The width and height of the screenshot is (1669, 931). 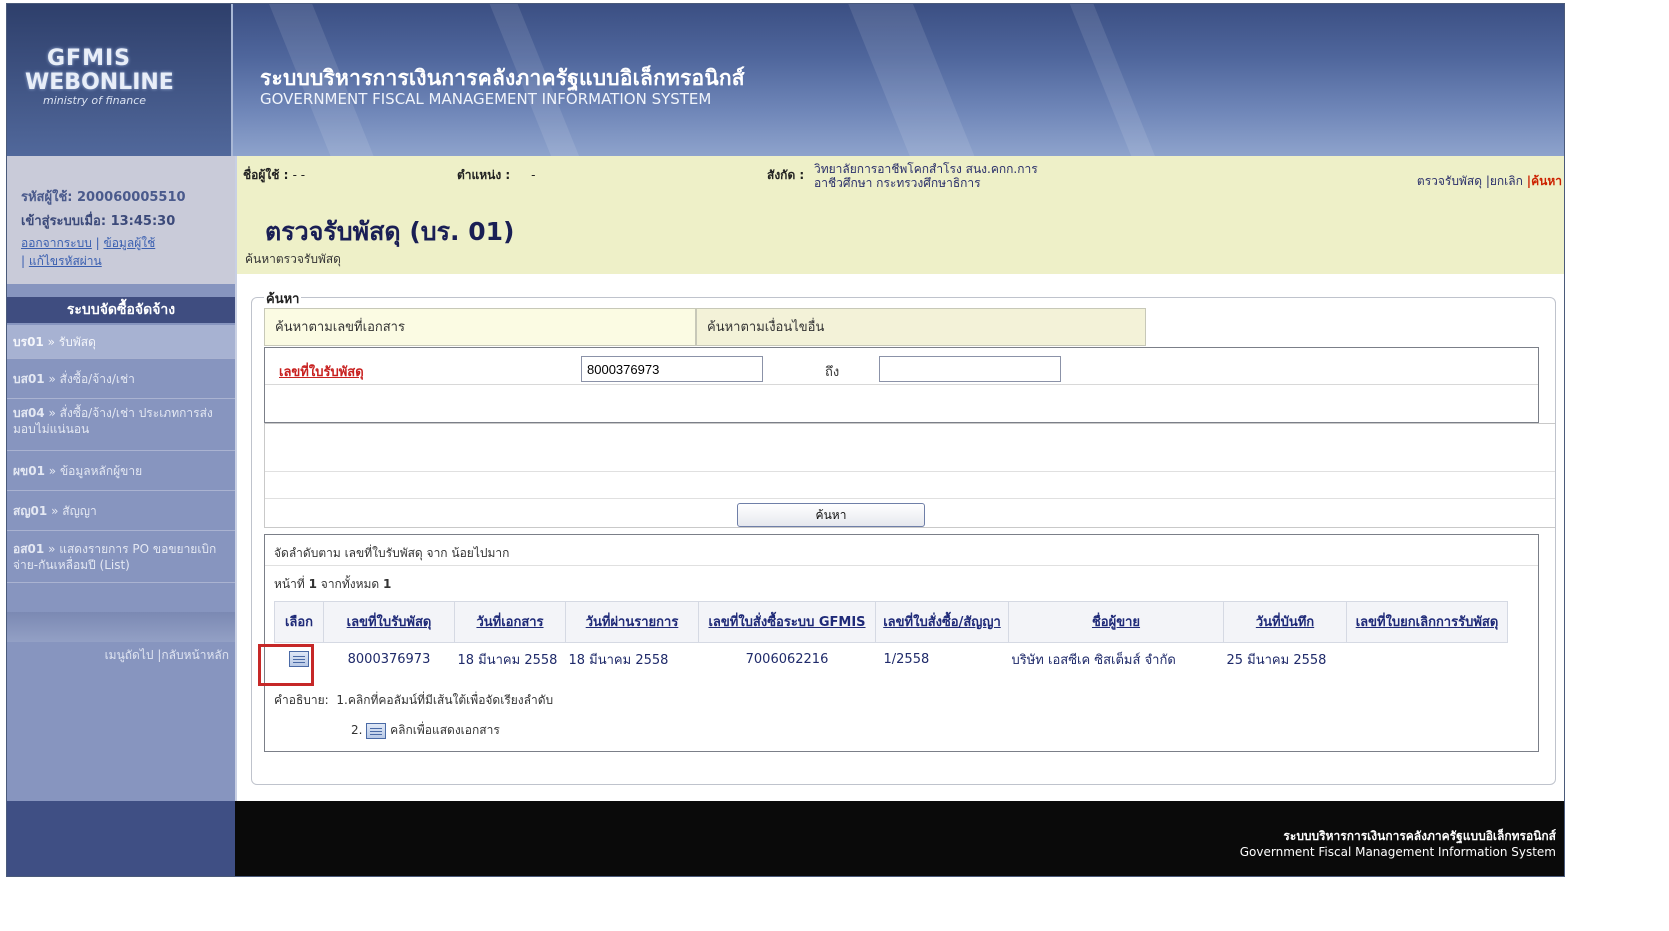 I want to click on sidebar-header: ระบบจัดซื้อจัดจ้าง, so click(x=121, y=310).